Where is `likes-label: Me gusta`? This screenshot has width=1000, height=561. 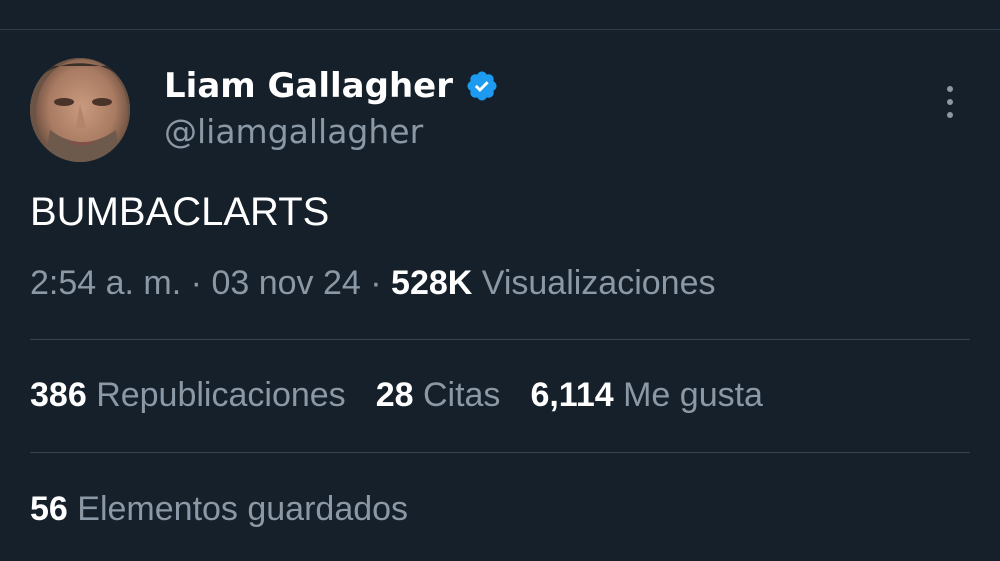
likes-label: Me gusta is located at coordinates (693, 395).